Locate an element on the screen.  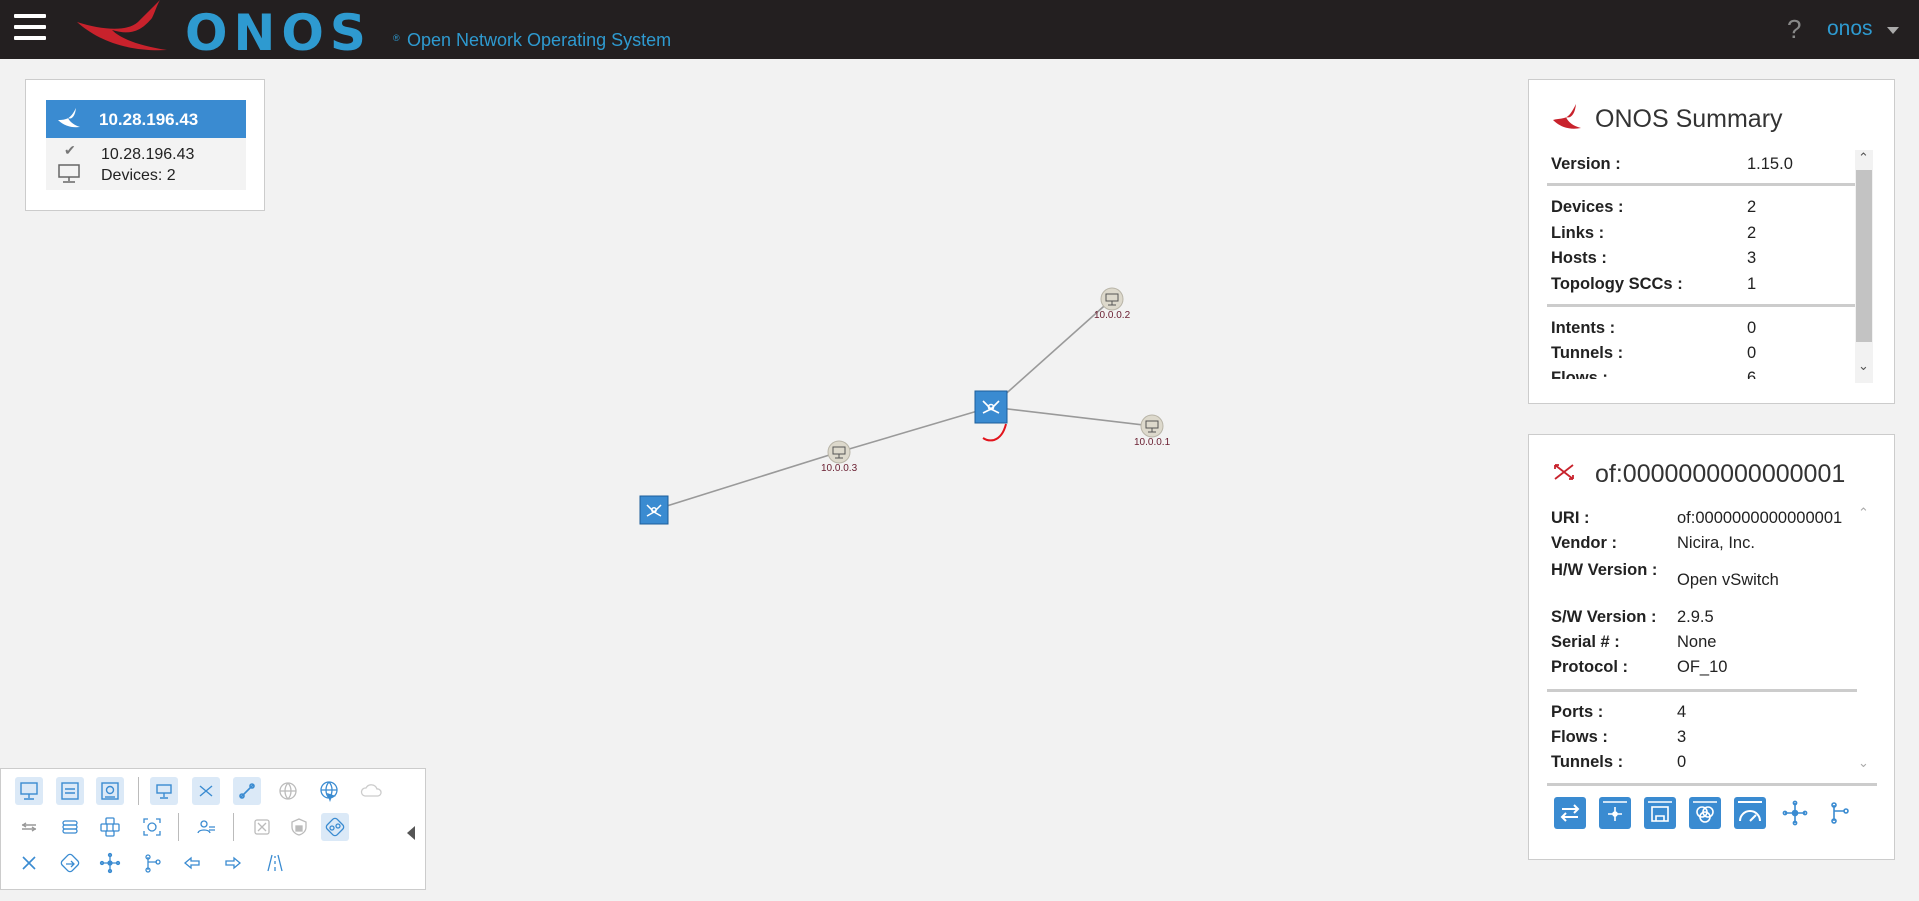
geo-map-icon is located at coordinates (329, 791).